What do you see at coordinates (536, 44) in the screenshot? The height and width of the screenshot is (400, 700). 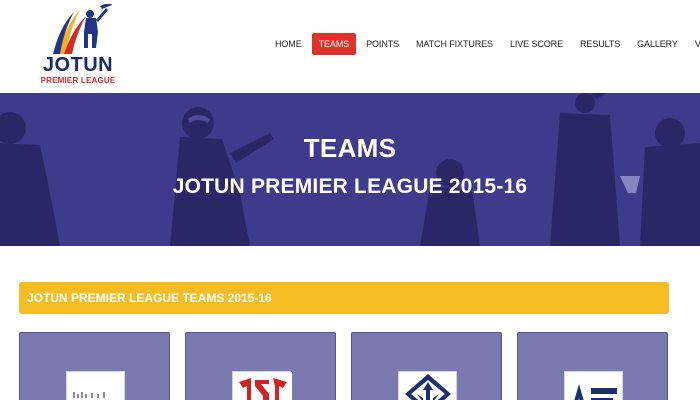 I see `nav-live-score: LIVE SCORE` at bounding box center [536, 44].